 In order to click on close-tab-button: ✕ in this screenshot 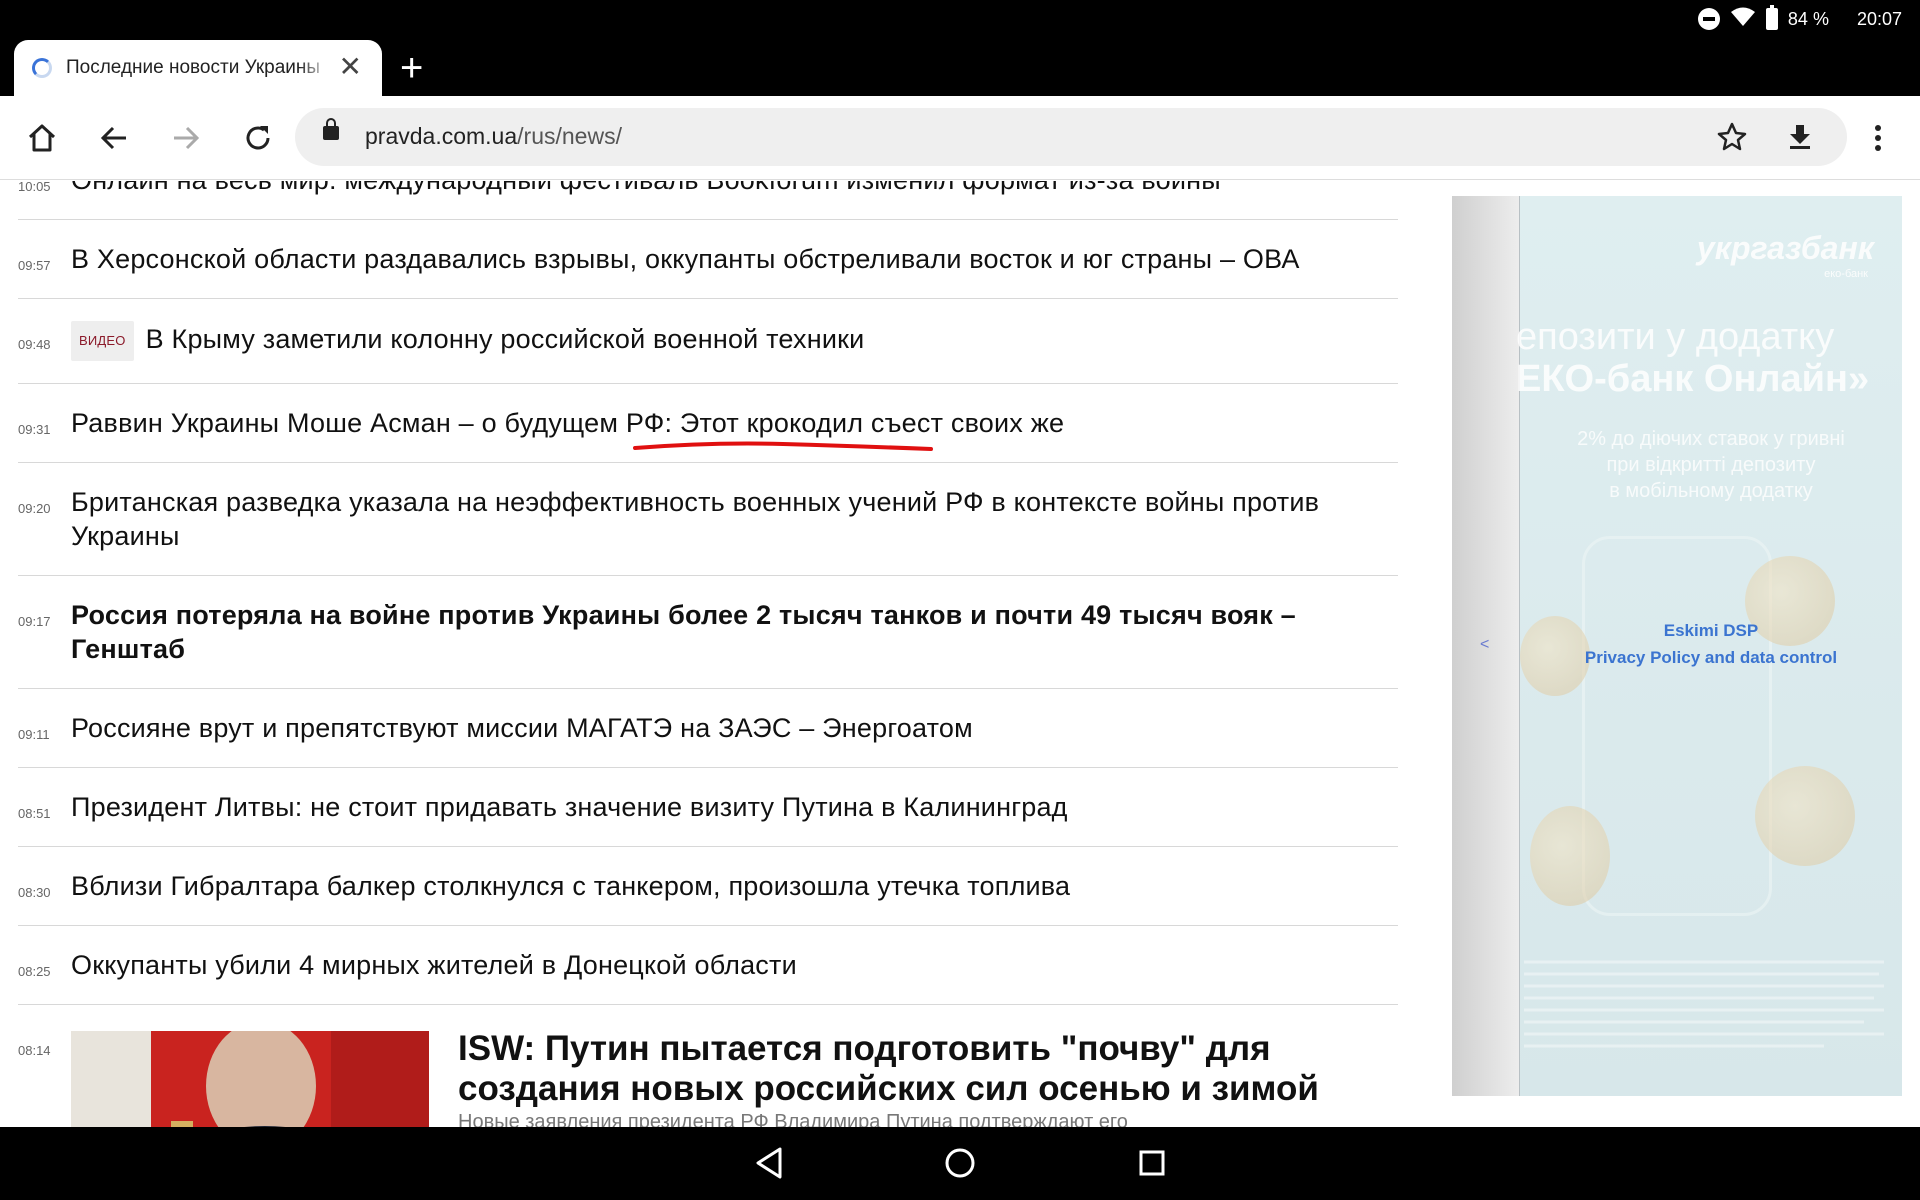, I will do `click(350, 67)`.